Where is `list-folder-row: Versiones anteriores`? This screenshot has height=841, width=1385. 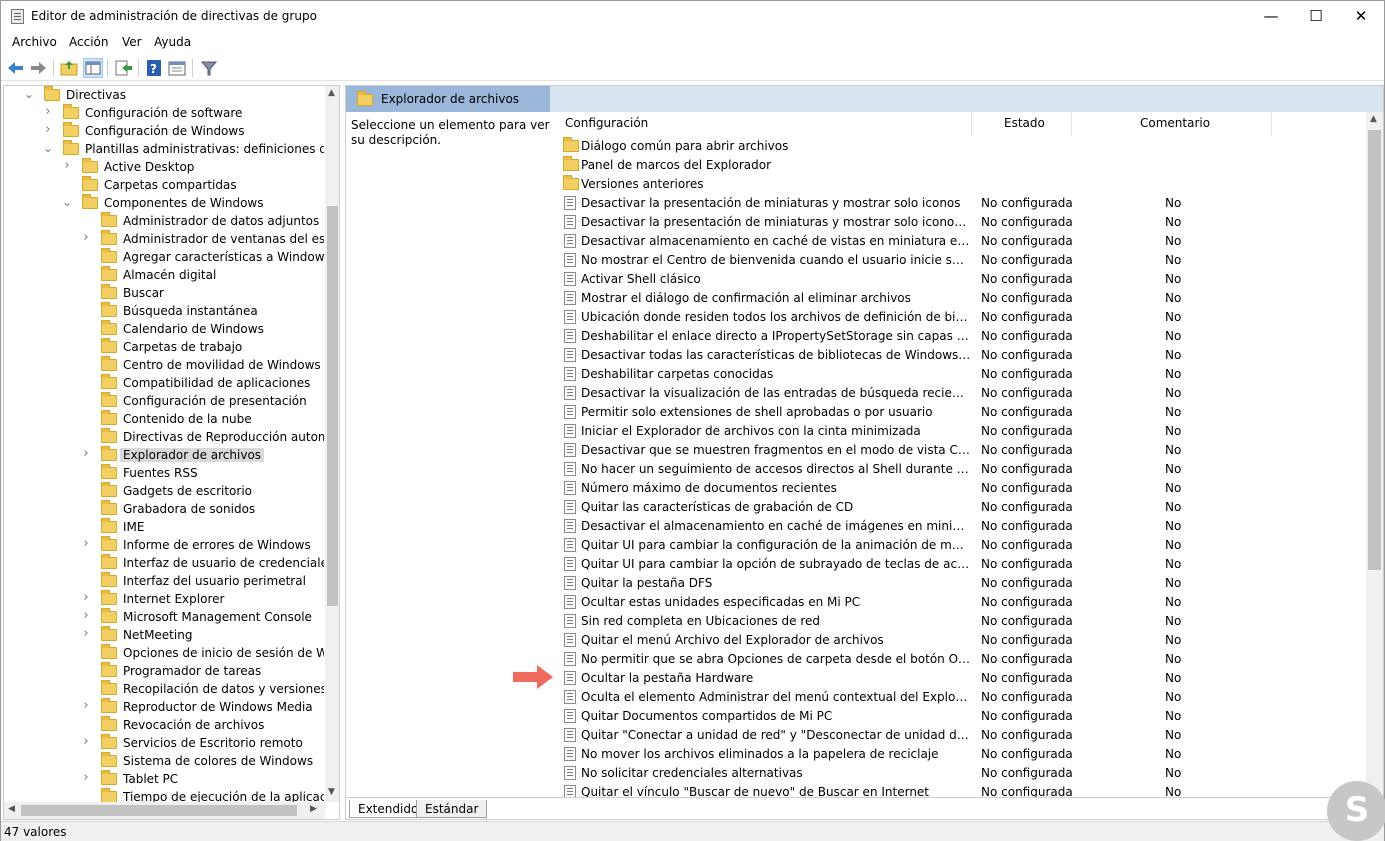 list-folder-row: Versiones anteriores is located at coordinates (963, 183).